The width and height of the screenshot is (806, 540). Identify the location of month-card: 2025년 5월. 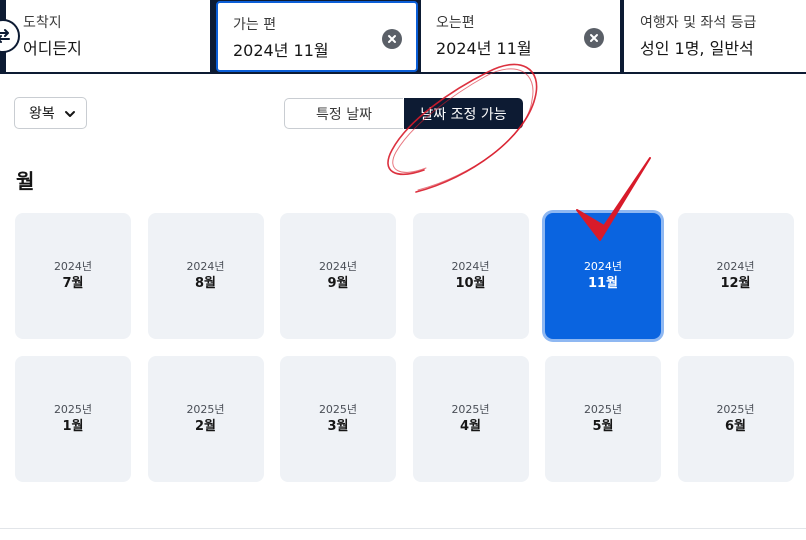
(603, 419).